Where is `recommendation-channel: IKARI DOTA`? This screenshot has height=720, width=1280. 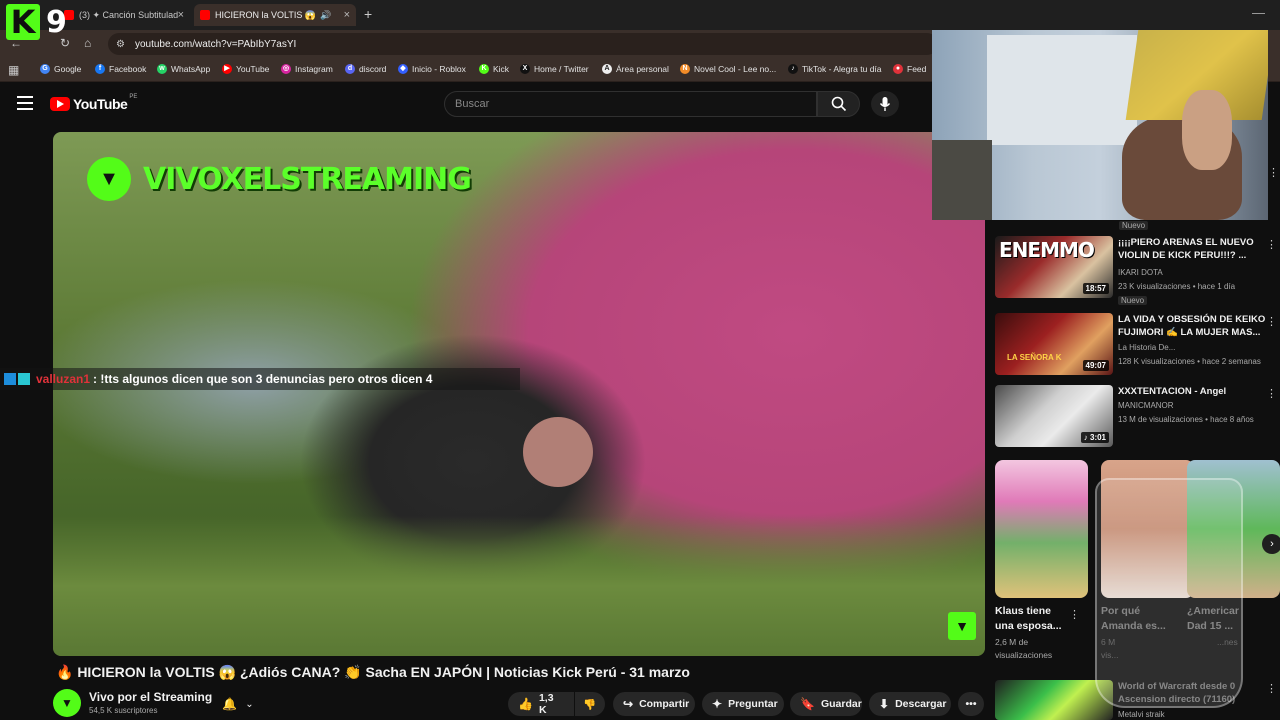
recommendation-channel: IKARI DOTA is located at coordinates (1140, 272).